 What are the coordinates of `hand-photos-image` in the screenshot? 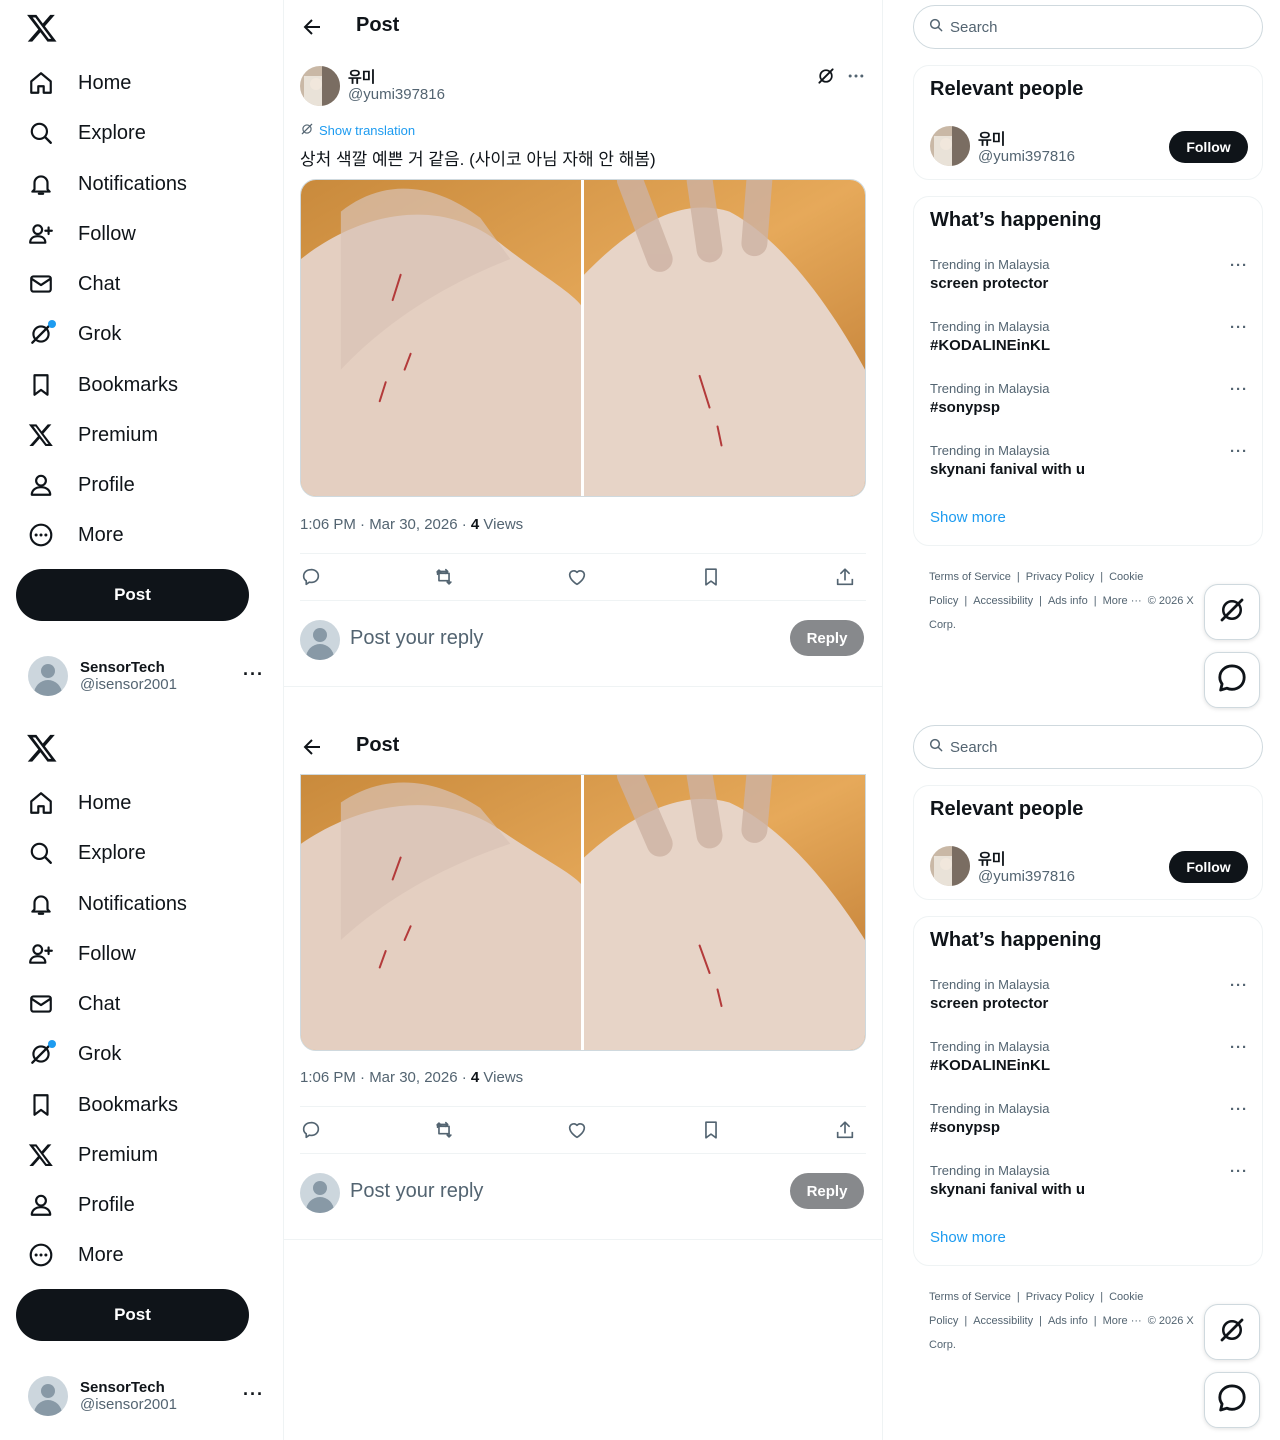 It's located at (583, 912).